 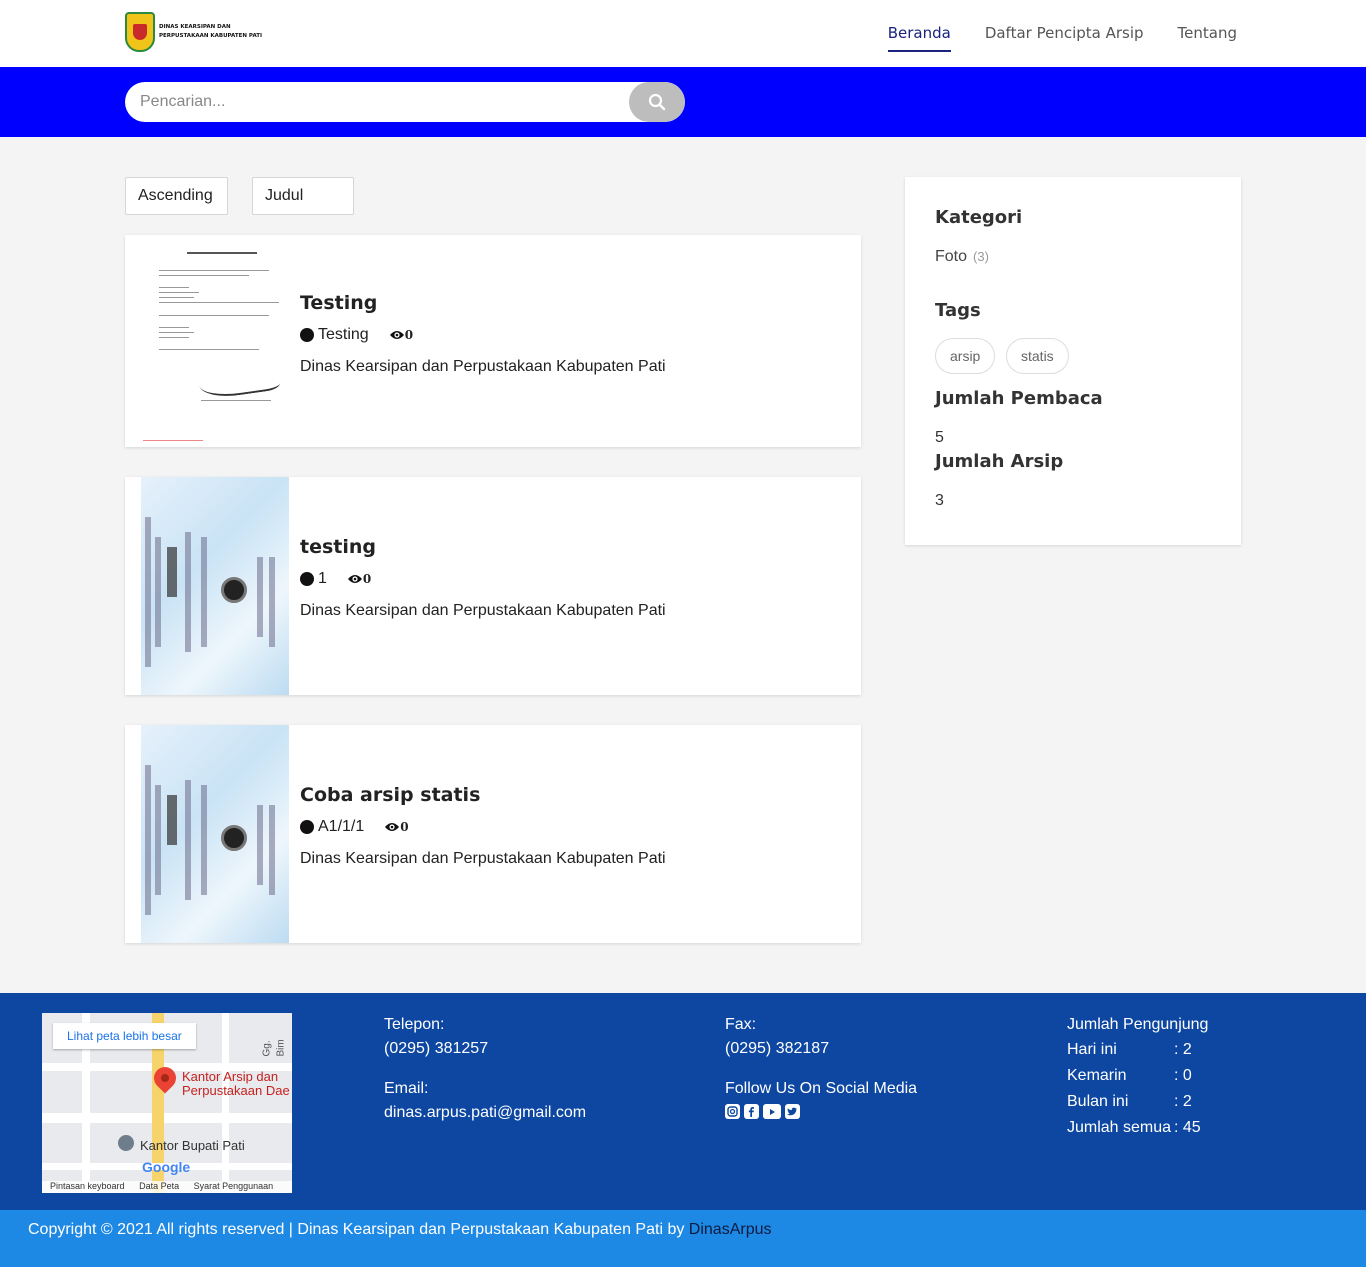 I want to click on card-code: 1, so click(x=322, y=578).